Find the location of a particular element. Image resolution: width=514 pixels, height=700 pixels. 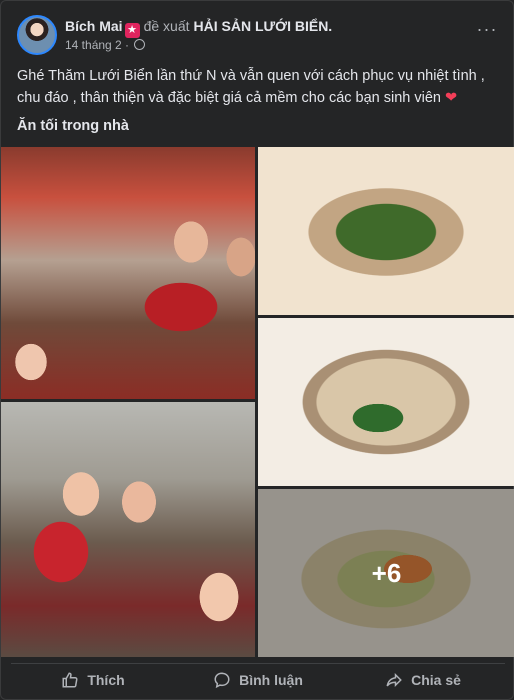

like-label: Thích is located at coordinates (106, 680).